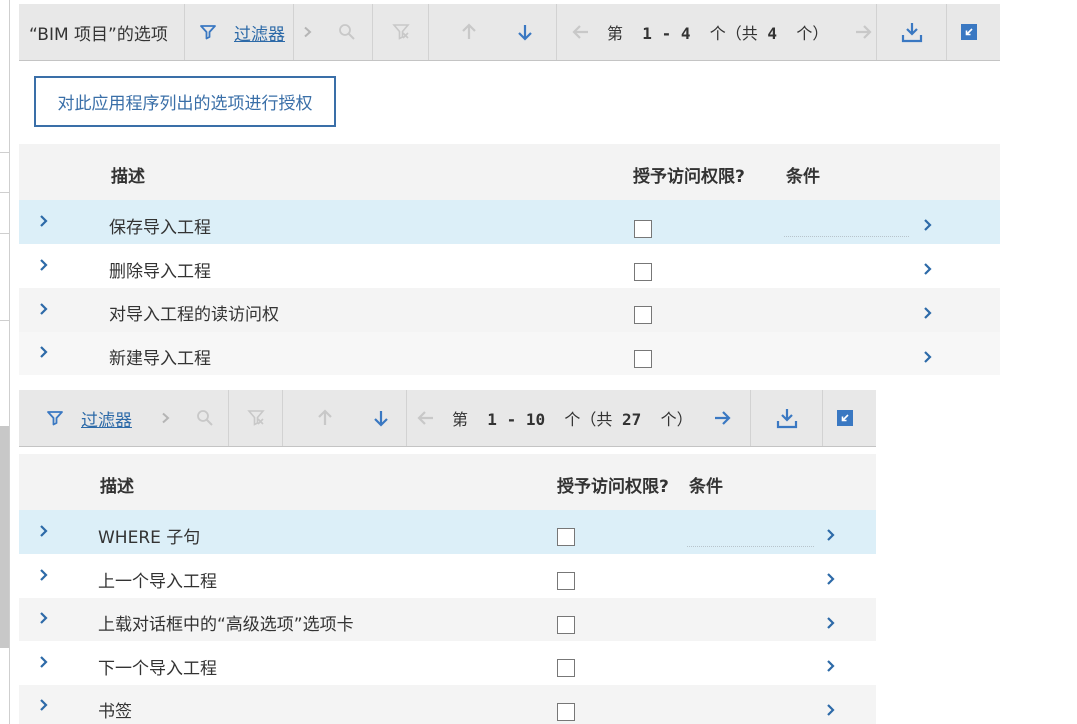 Image resolution: width=1077 pixels, height=724 pixels. I want to click on window-left-edge, so click(5, 362).